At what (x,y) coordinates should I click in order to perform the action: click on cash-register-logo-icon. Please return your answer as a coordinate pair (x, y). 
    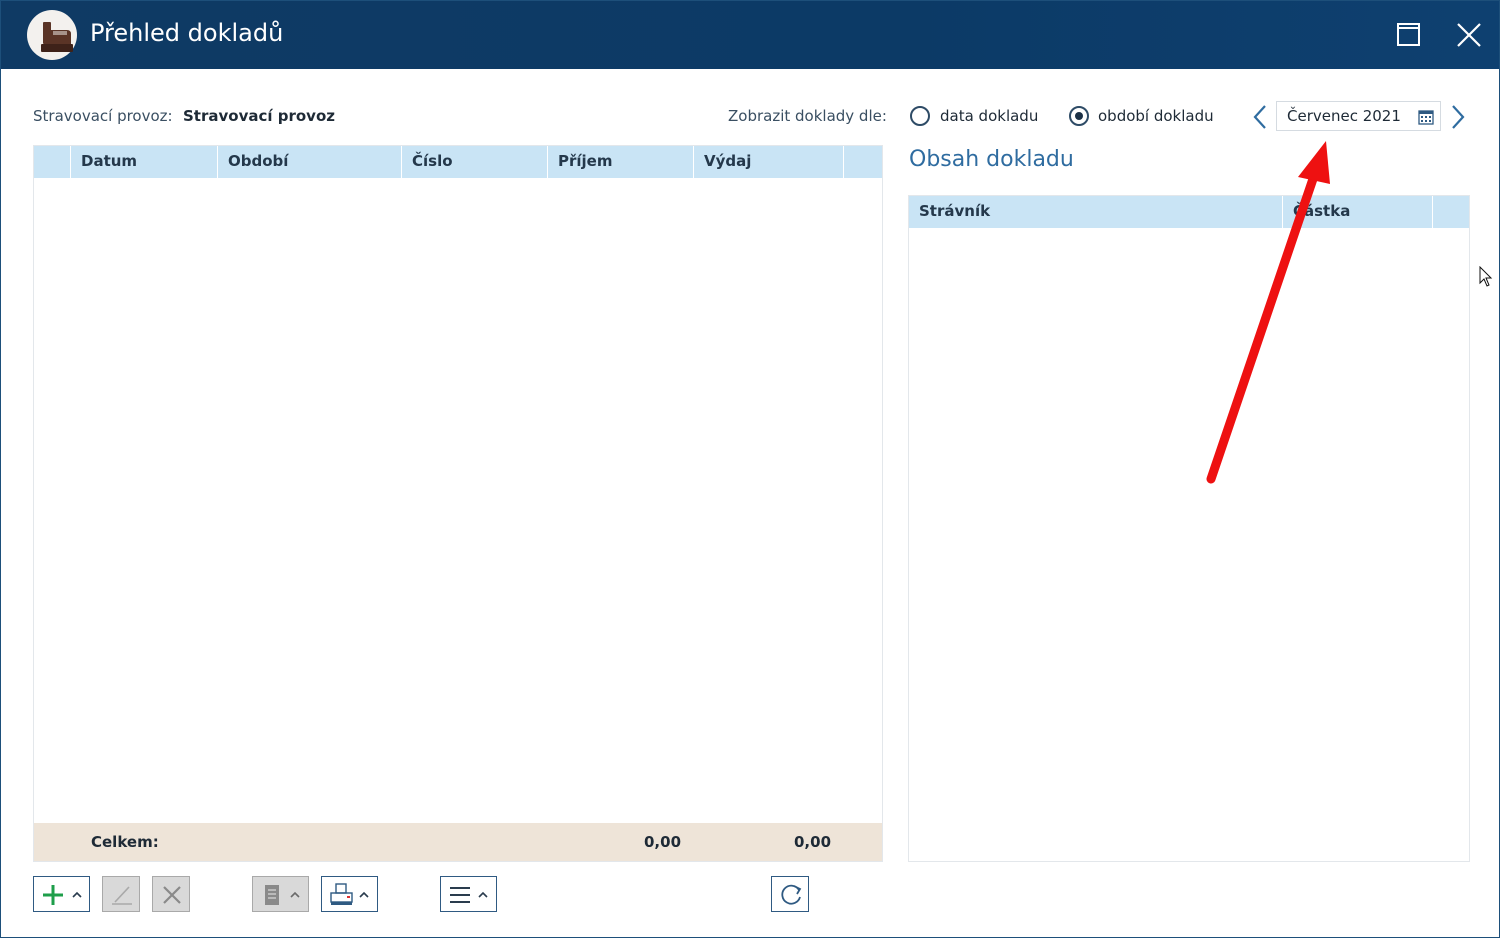
    Looking at the image, I should click on (52, 35).